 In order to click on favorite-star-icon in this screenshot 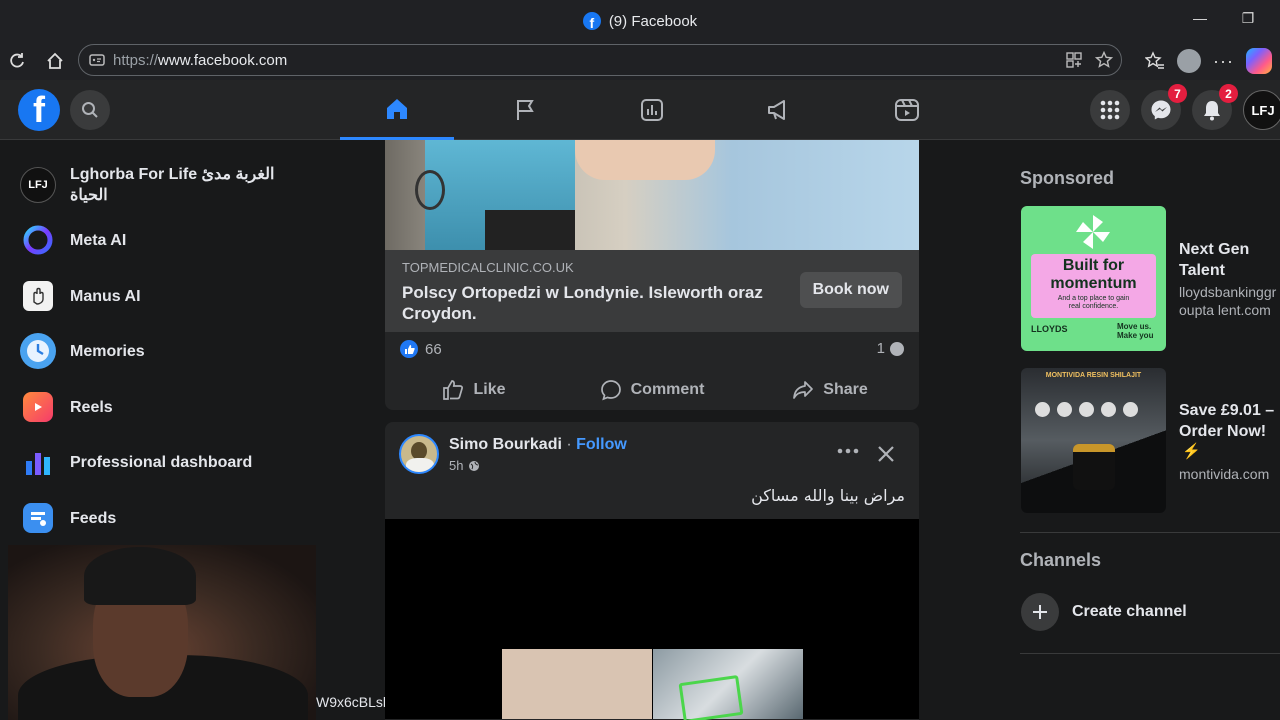, I will do `click(1104, 60)`.